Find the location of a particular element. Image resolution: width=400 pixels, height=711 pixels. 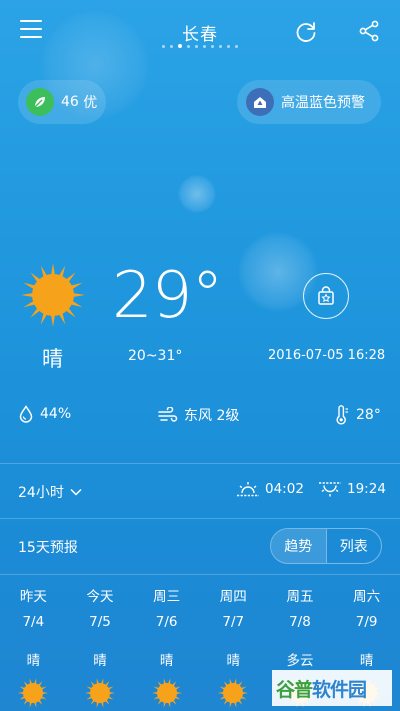

lock-screen-button is located at coordinates (326, 296).